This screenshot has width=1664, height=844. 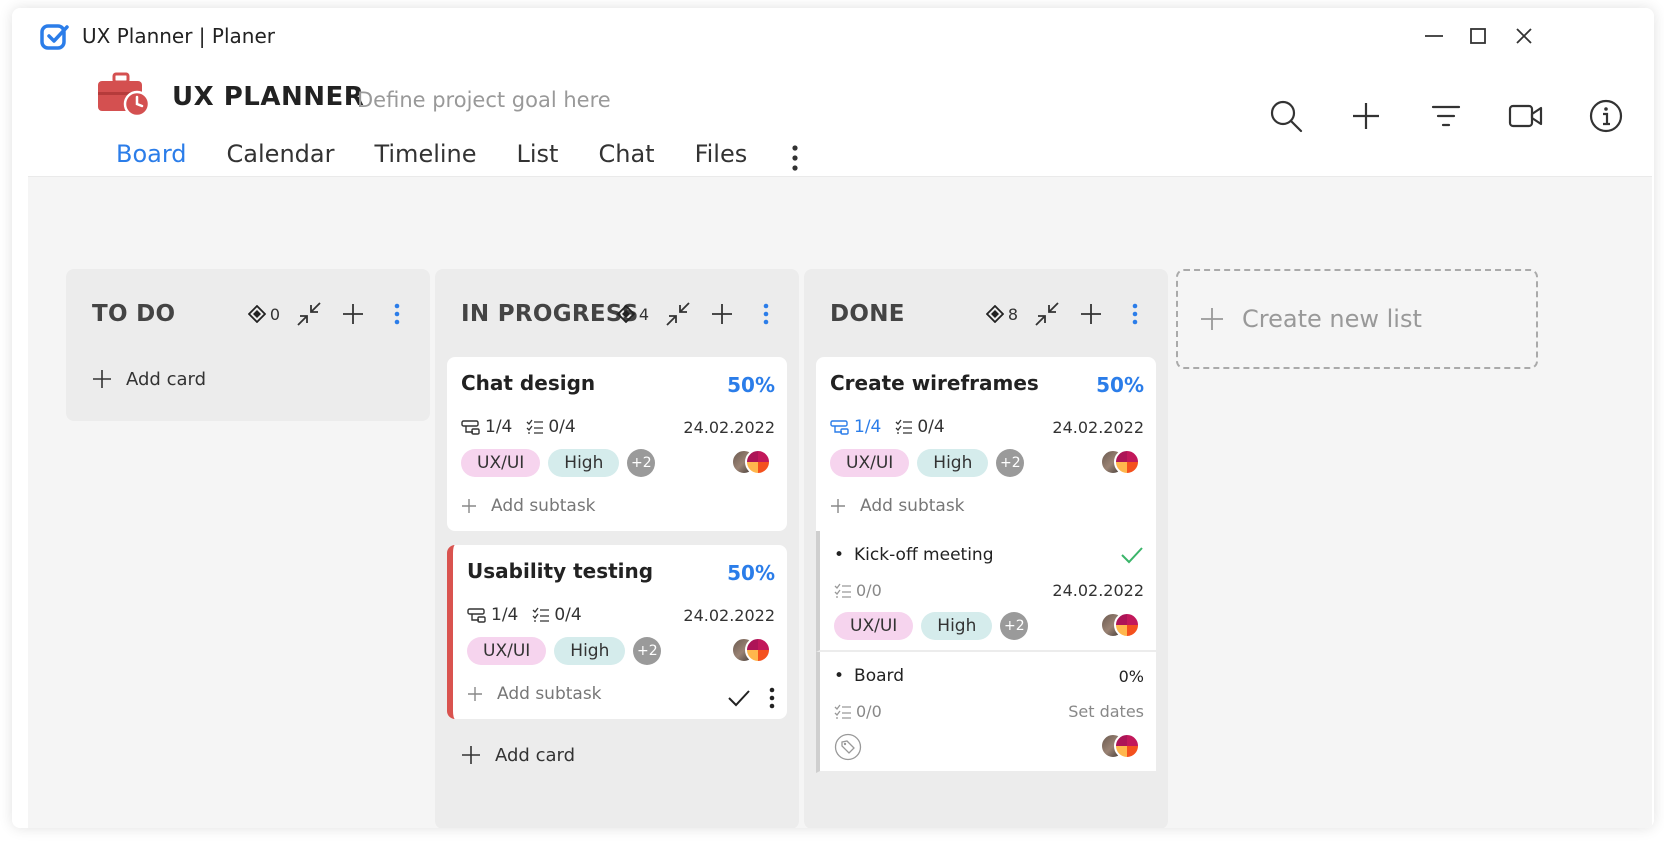 I want to click on subtask-item: • Board 0% 0/0 Set dates, so click(x=986, y=712).